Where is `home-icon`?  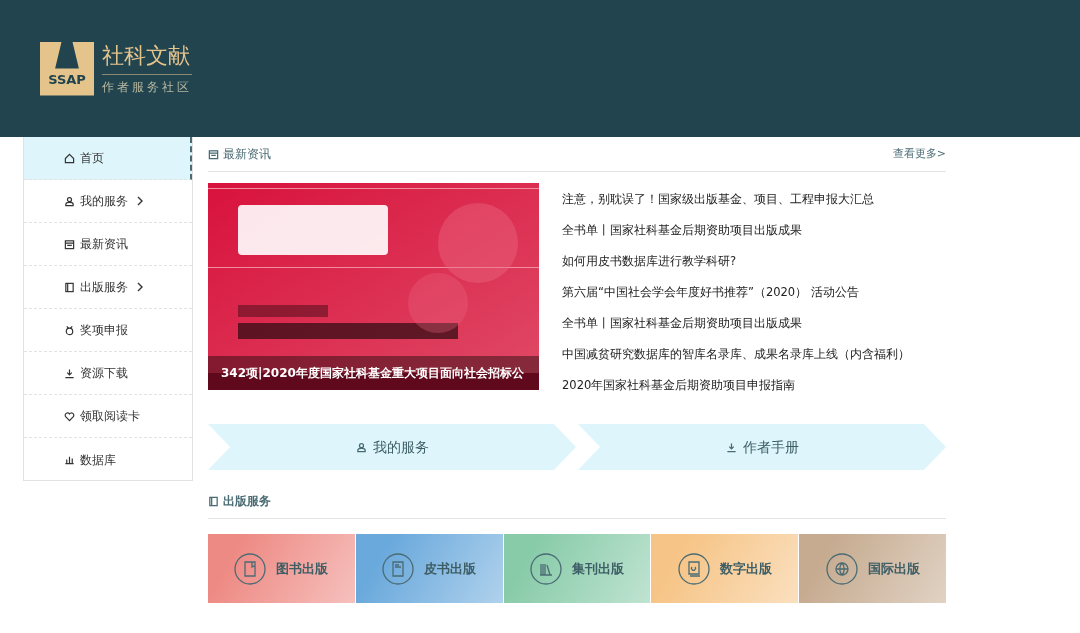
home-icon is located at coordinates (69, 158).